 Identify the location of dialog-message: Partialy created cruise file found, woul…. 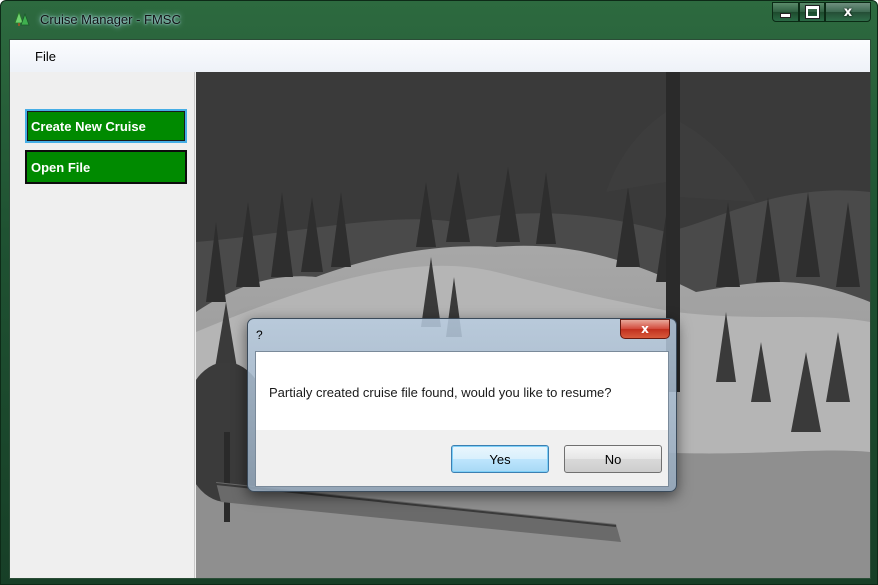
(440, 392).